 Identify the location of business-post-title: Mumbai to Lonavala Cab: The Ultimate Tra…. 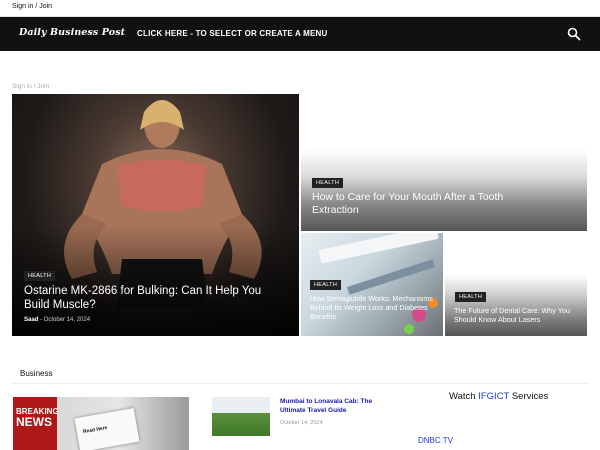
(335, 406).